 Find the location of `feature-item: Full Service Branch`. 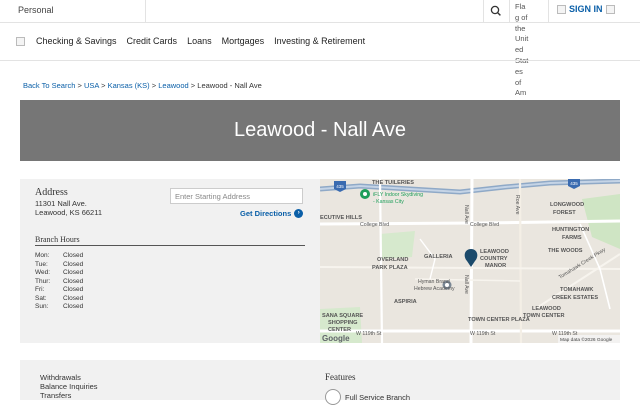

feature-item: Full Service Branch is located at coordinates (367, 397).